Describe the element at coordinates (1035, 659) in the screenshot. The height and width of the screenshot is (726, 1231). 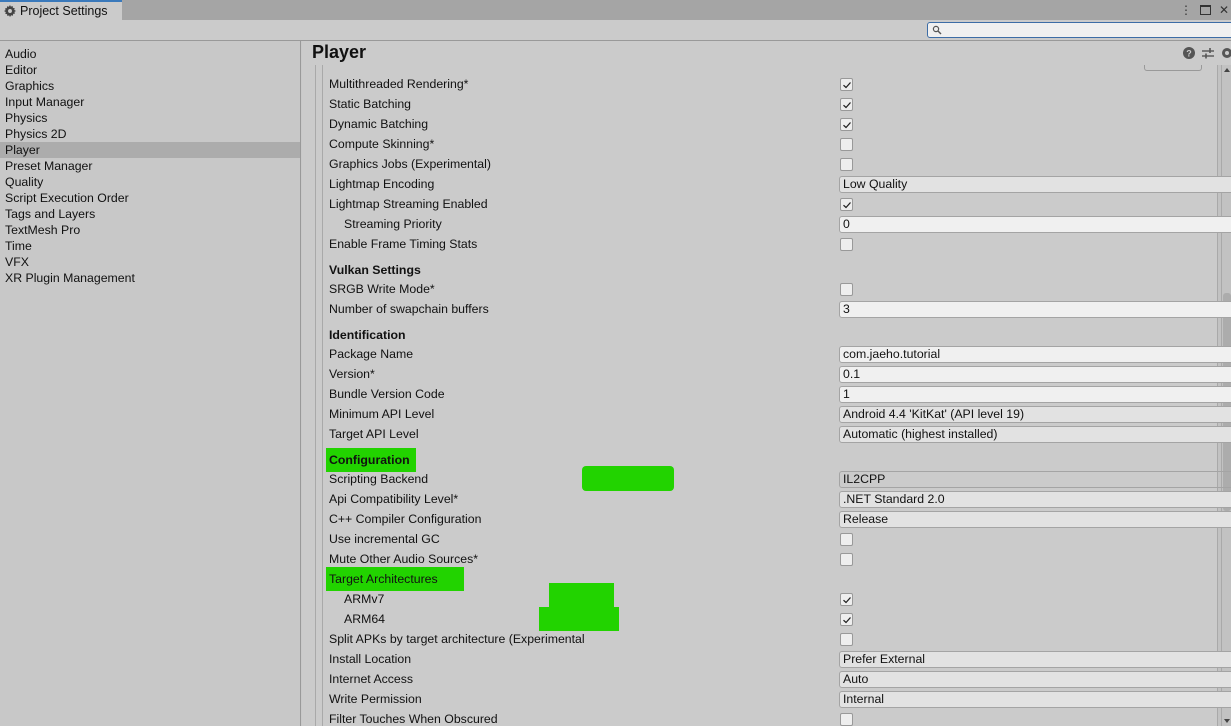
I see `install-location-dropdown: Prefer External` at that location.